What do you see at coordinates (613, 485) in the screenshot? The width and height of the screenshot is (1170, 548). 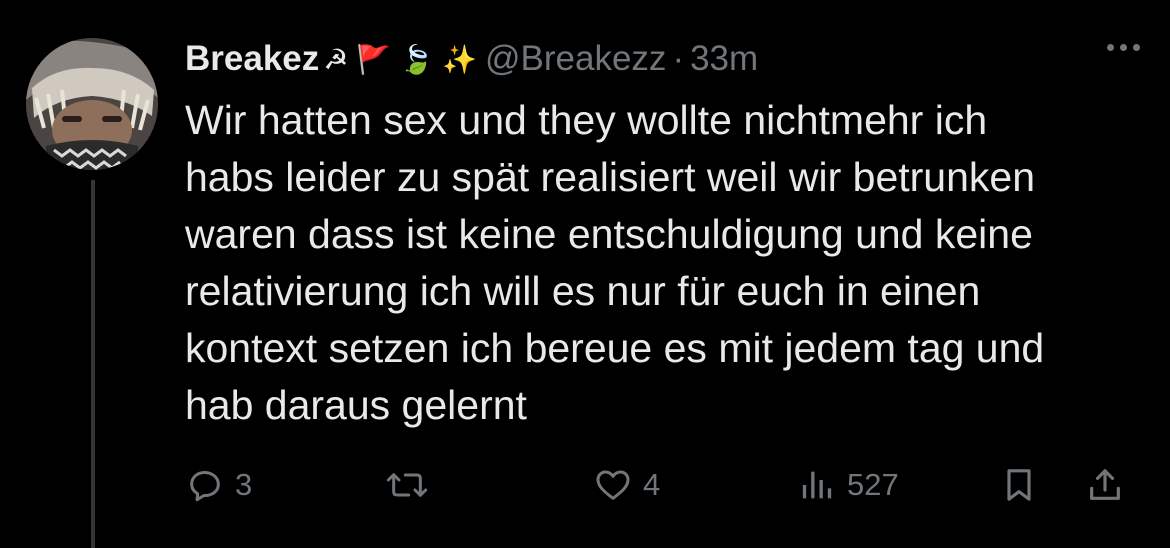 I see `heart-icon` at bounding box center [613, 485].